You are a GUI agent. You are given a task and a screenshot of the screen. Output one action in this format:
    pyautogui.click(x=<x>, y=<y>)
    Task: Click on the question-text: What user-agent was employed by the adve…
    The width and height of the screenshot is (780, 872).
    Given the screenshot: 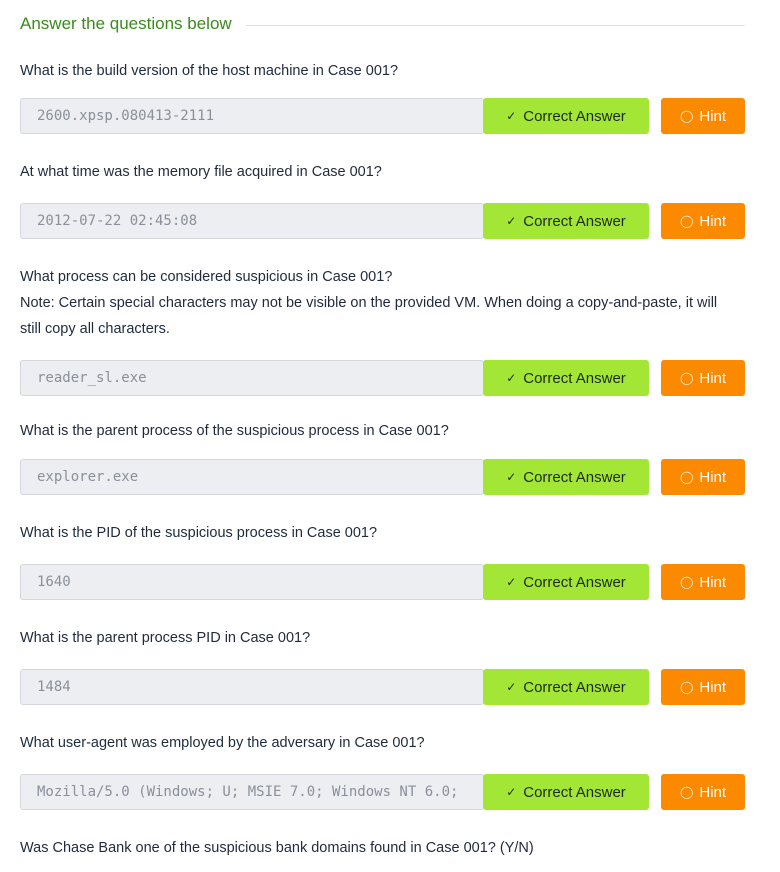 What is the action you would take?
    pyautogui.click(x=382, y=743)
    